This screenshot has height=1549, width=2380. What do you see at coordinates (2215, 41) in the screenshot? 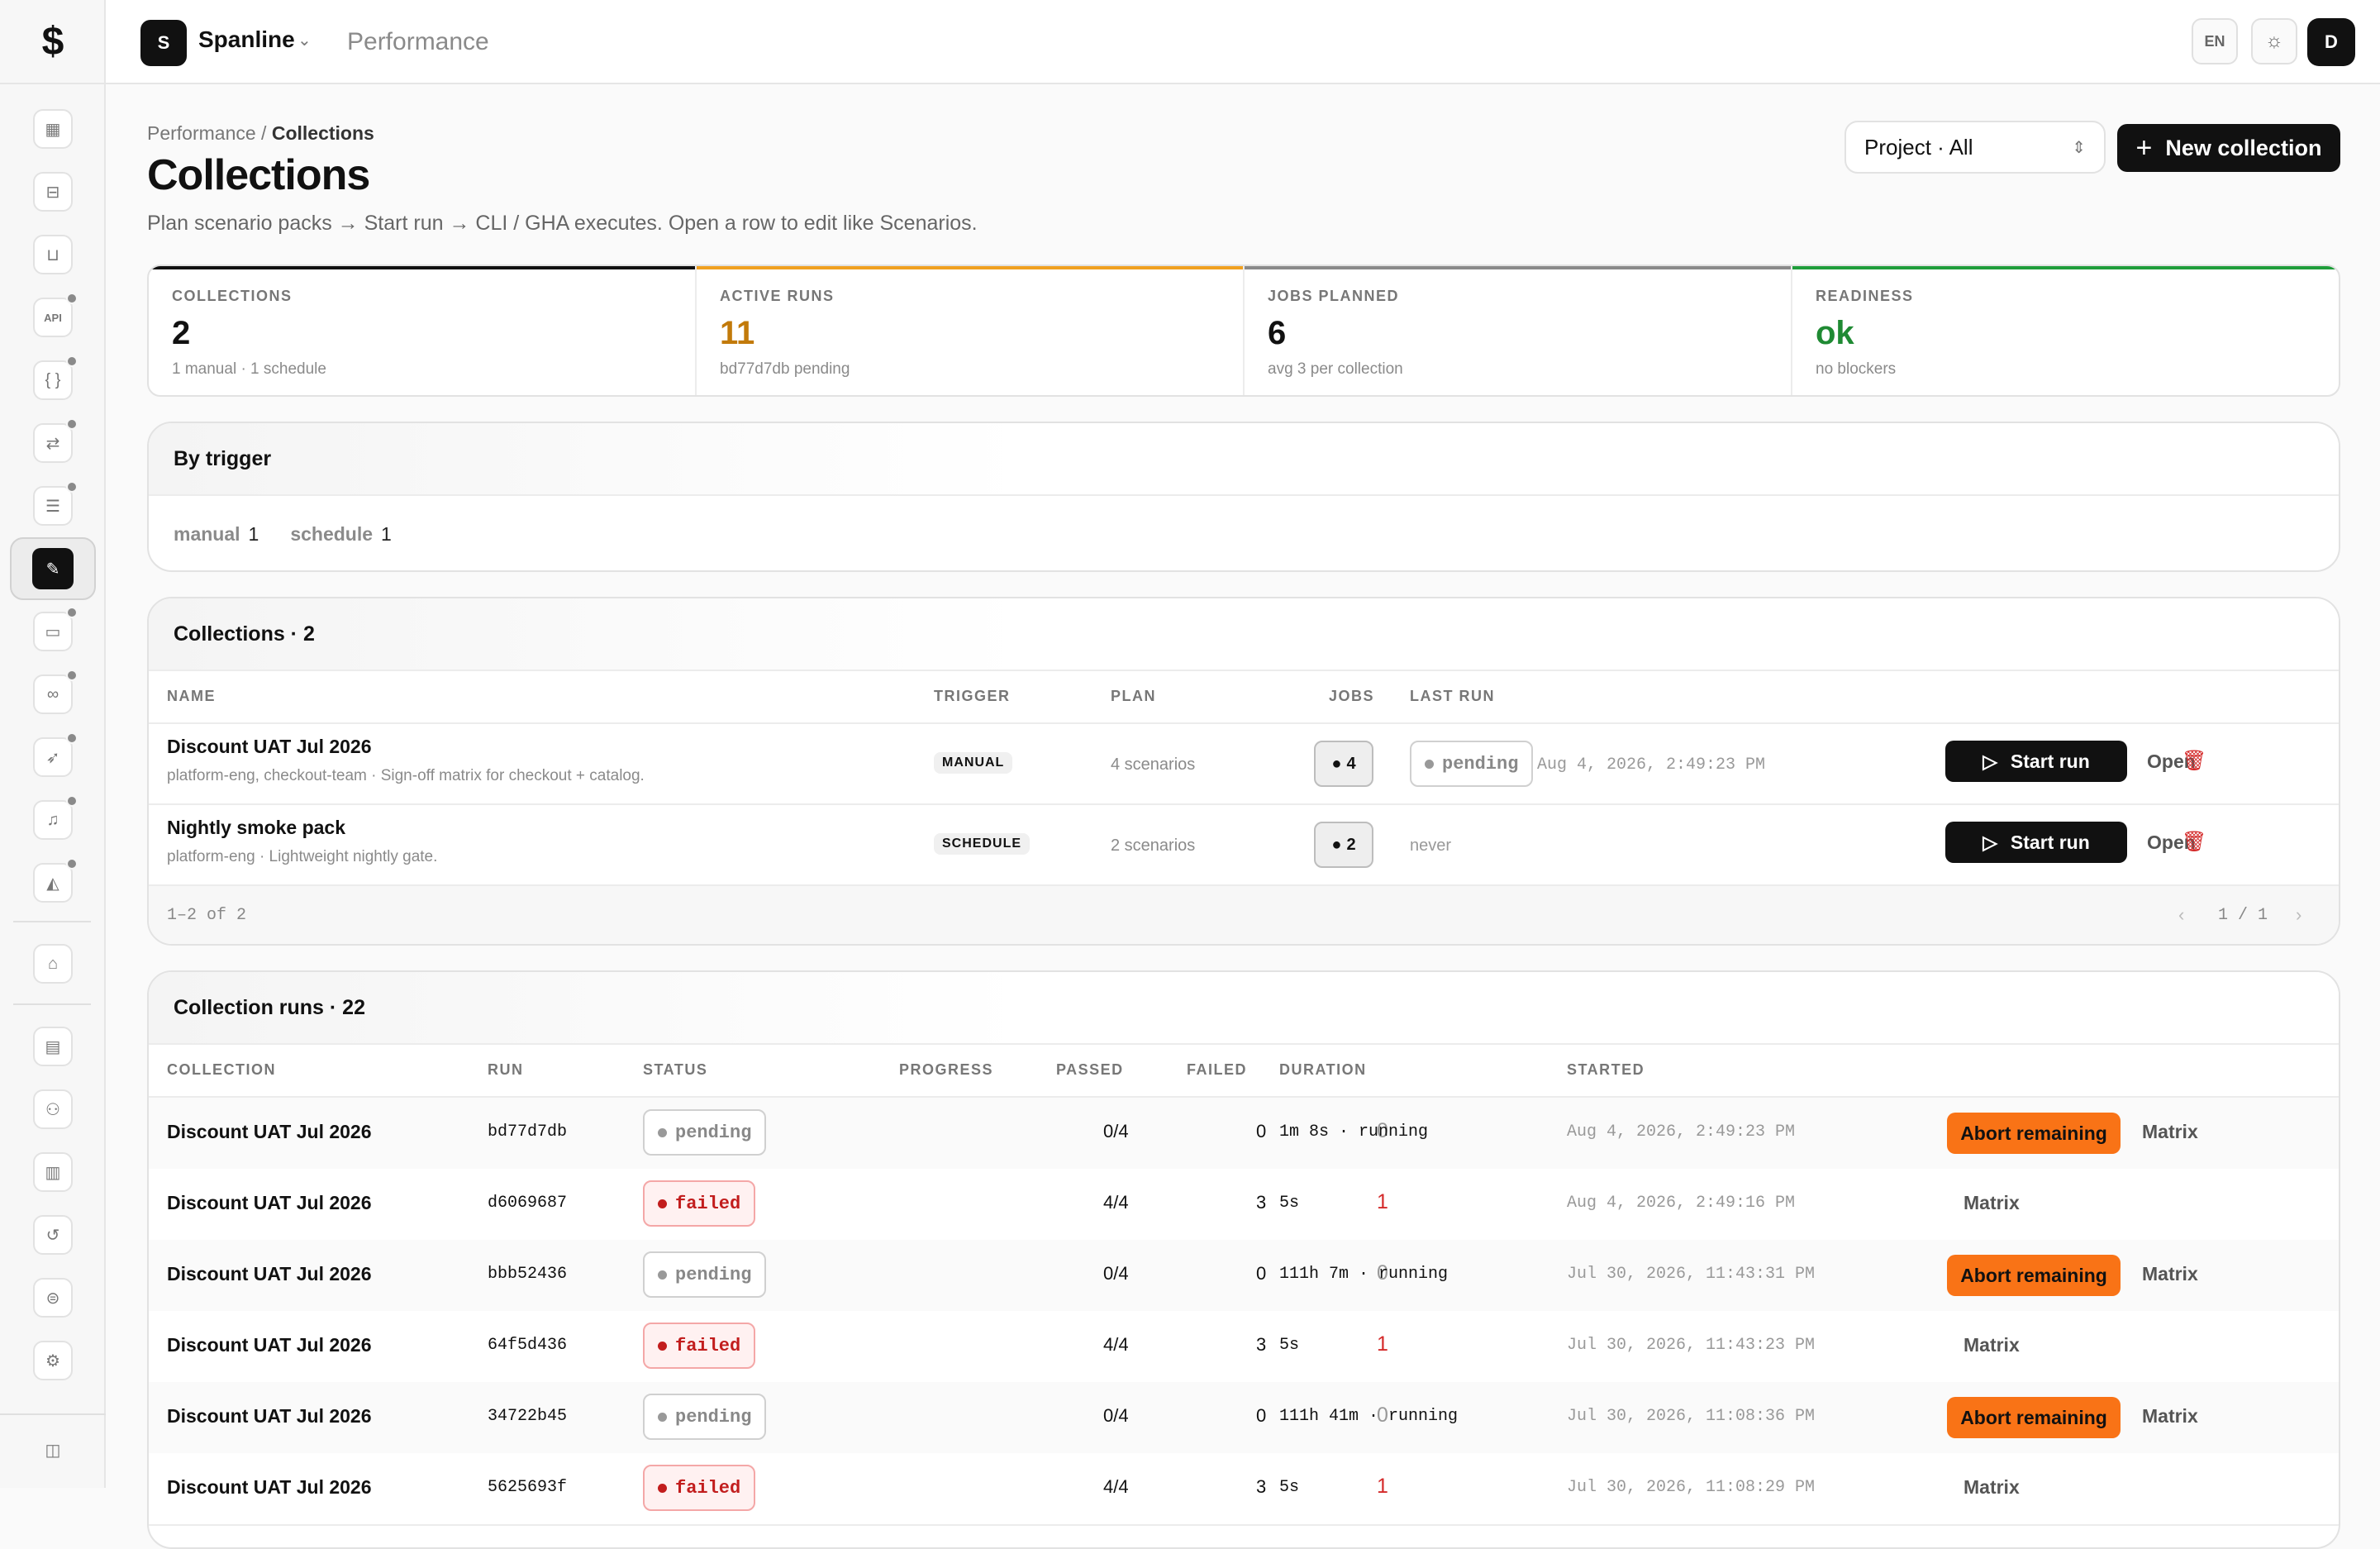
I see `language-button: EN` at bounding box center [2215, 41].